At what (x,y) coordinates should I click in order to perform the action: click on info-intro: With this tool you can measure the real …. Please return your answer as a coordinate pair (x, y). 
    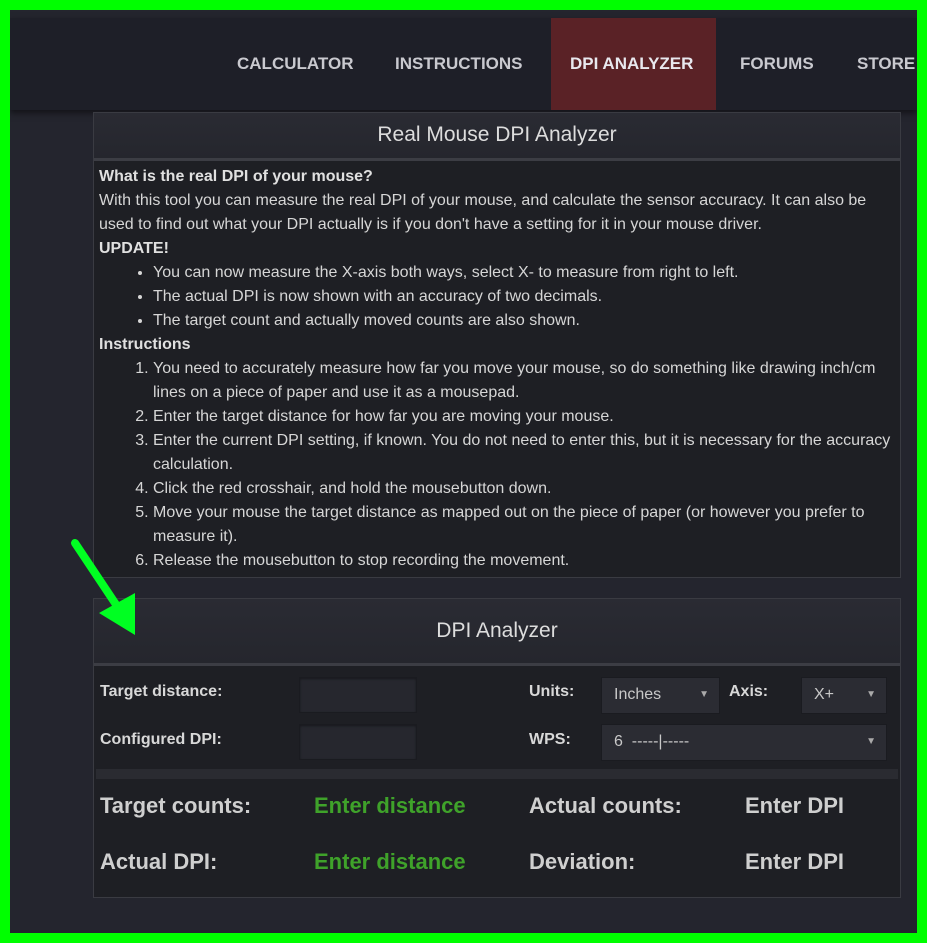
    Looking at the image, I should click on (483, 212).